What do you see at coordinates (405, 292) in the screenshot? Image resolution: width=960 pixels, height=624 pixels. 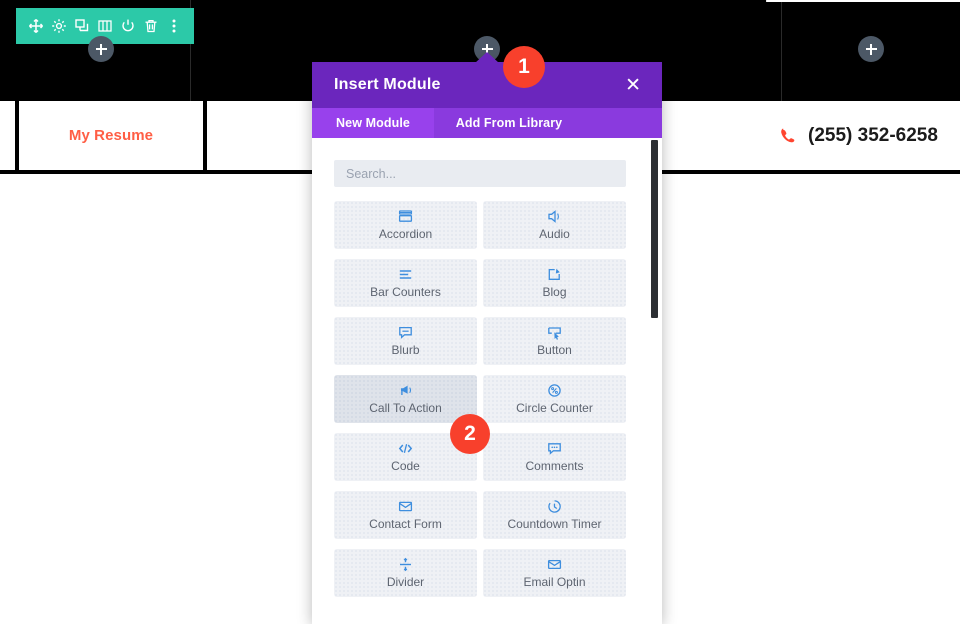 I see `module-label: Bar Counters` at bounding box center [405, 292].